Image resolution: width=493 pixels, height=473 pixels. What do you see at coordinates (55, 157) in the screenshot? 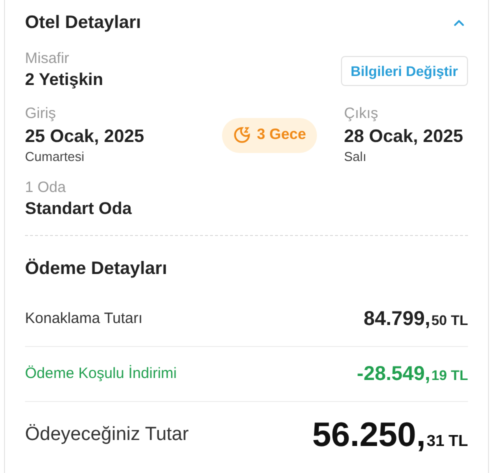
I see `day-label: Cumartesi` at bounding box center [55, 157].